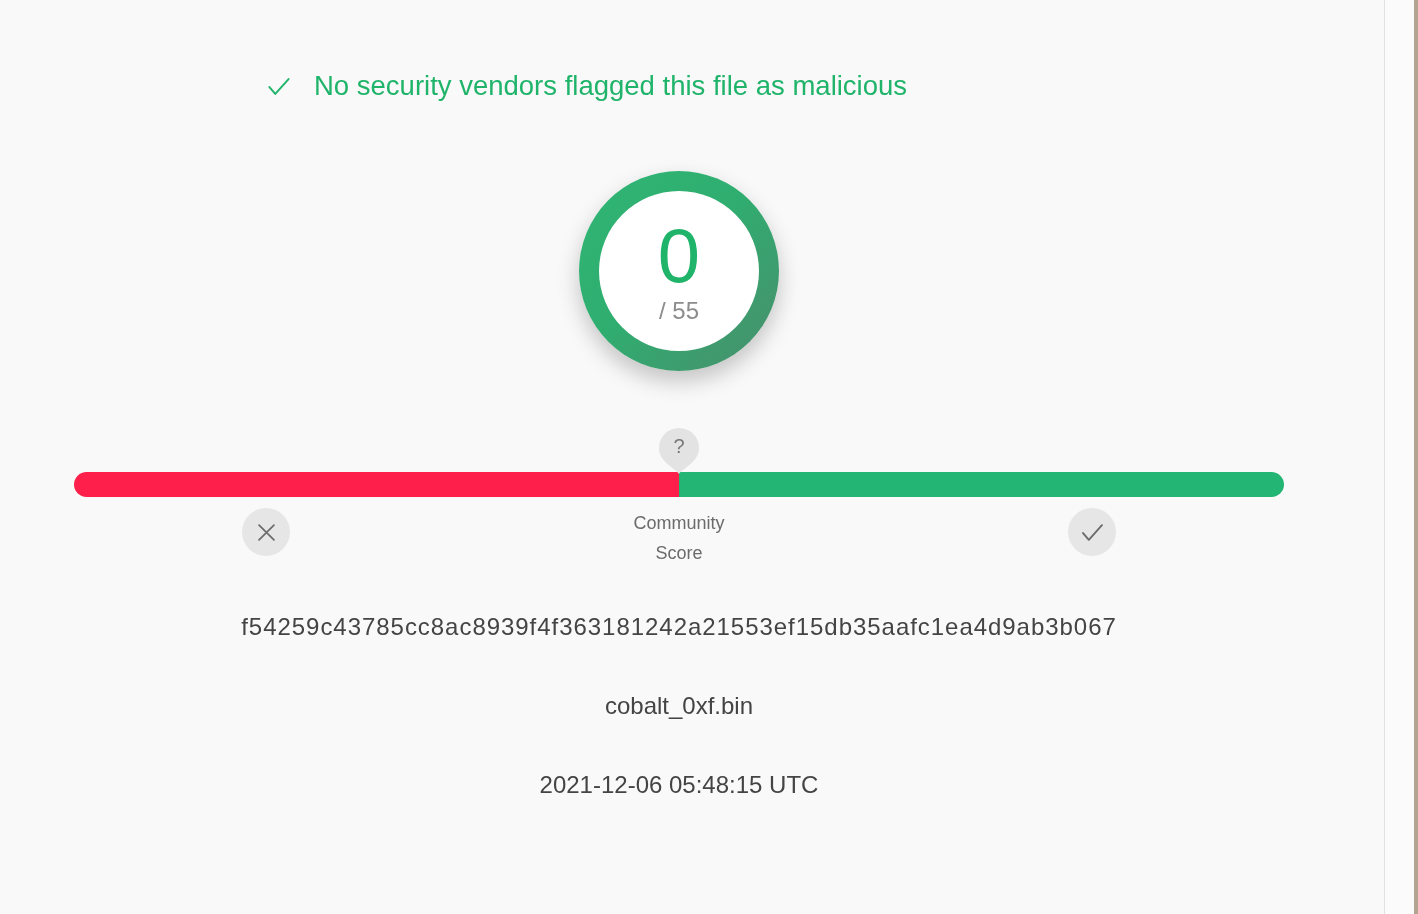 The height and width of the screenshot is (914, 1418). I want to click on x-vote-button, so click(266, 532).